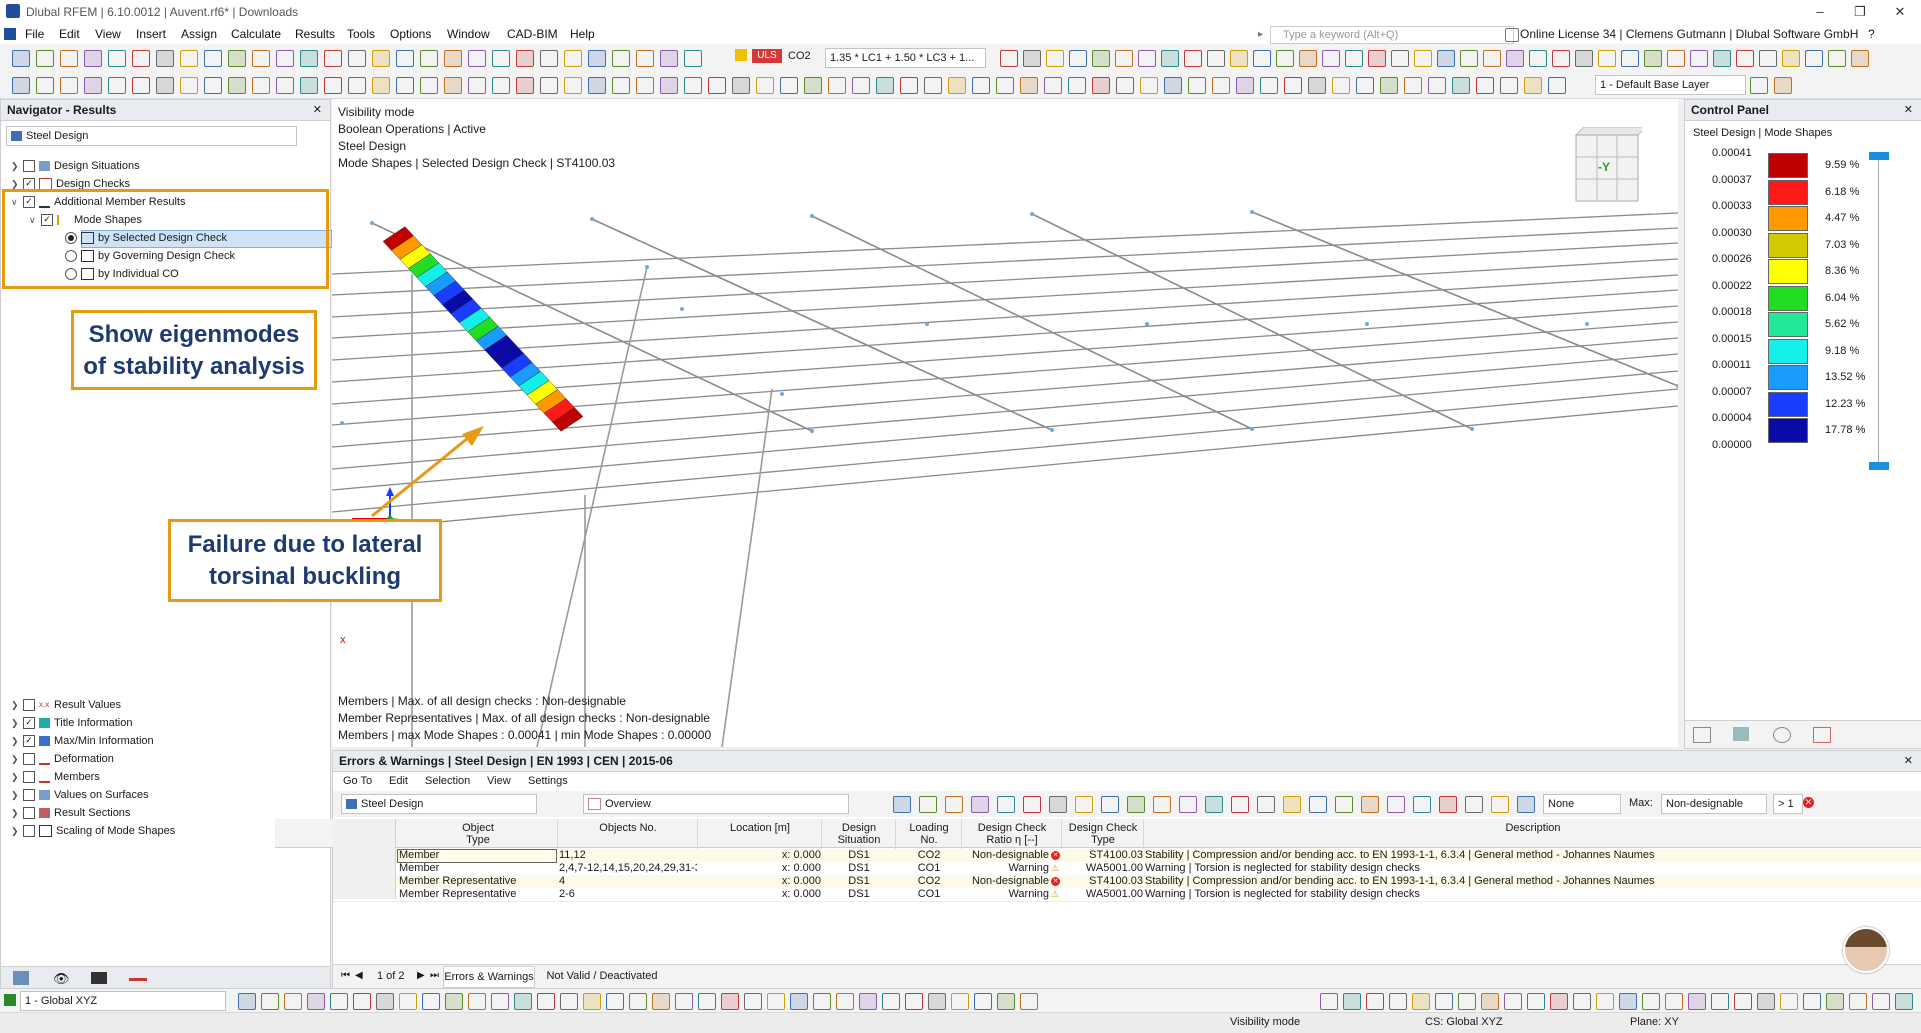 This screenshot has height=1033, width=1921. I want to click on minimize-button: –, so click(1820, 12).